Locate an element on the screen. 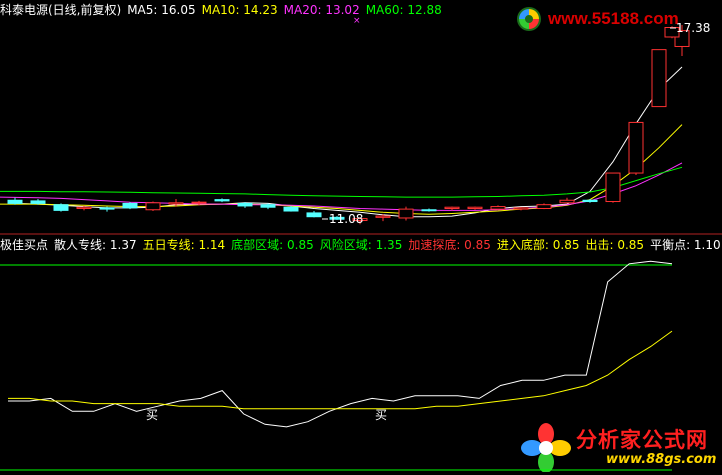 The width and height of the screenshot is (722, 475). ma20-marker-icon: × is located at coordinates (357, 21).